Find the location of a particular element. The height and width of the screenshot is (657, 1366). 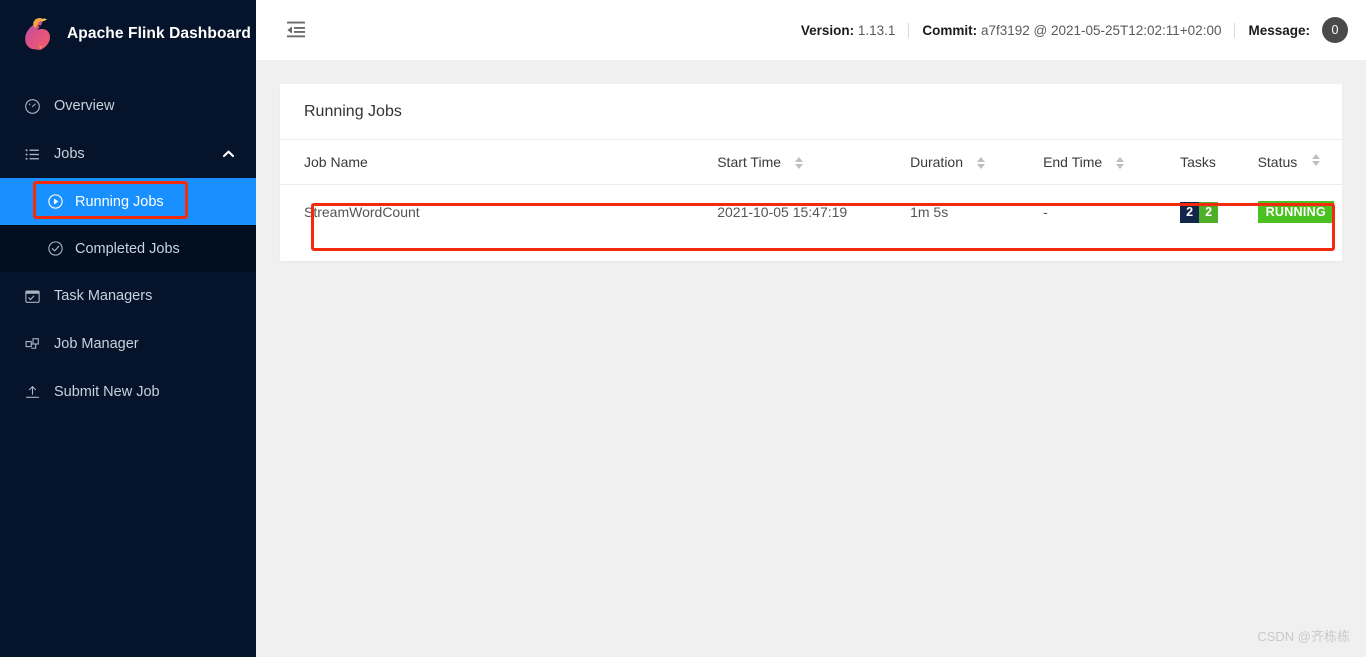

play-circle-icon is located at coordinates (55, 202).